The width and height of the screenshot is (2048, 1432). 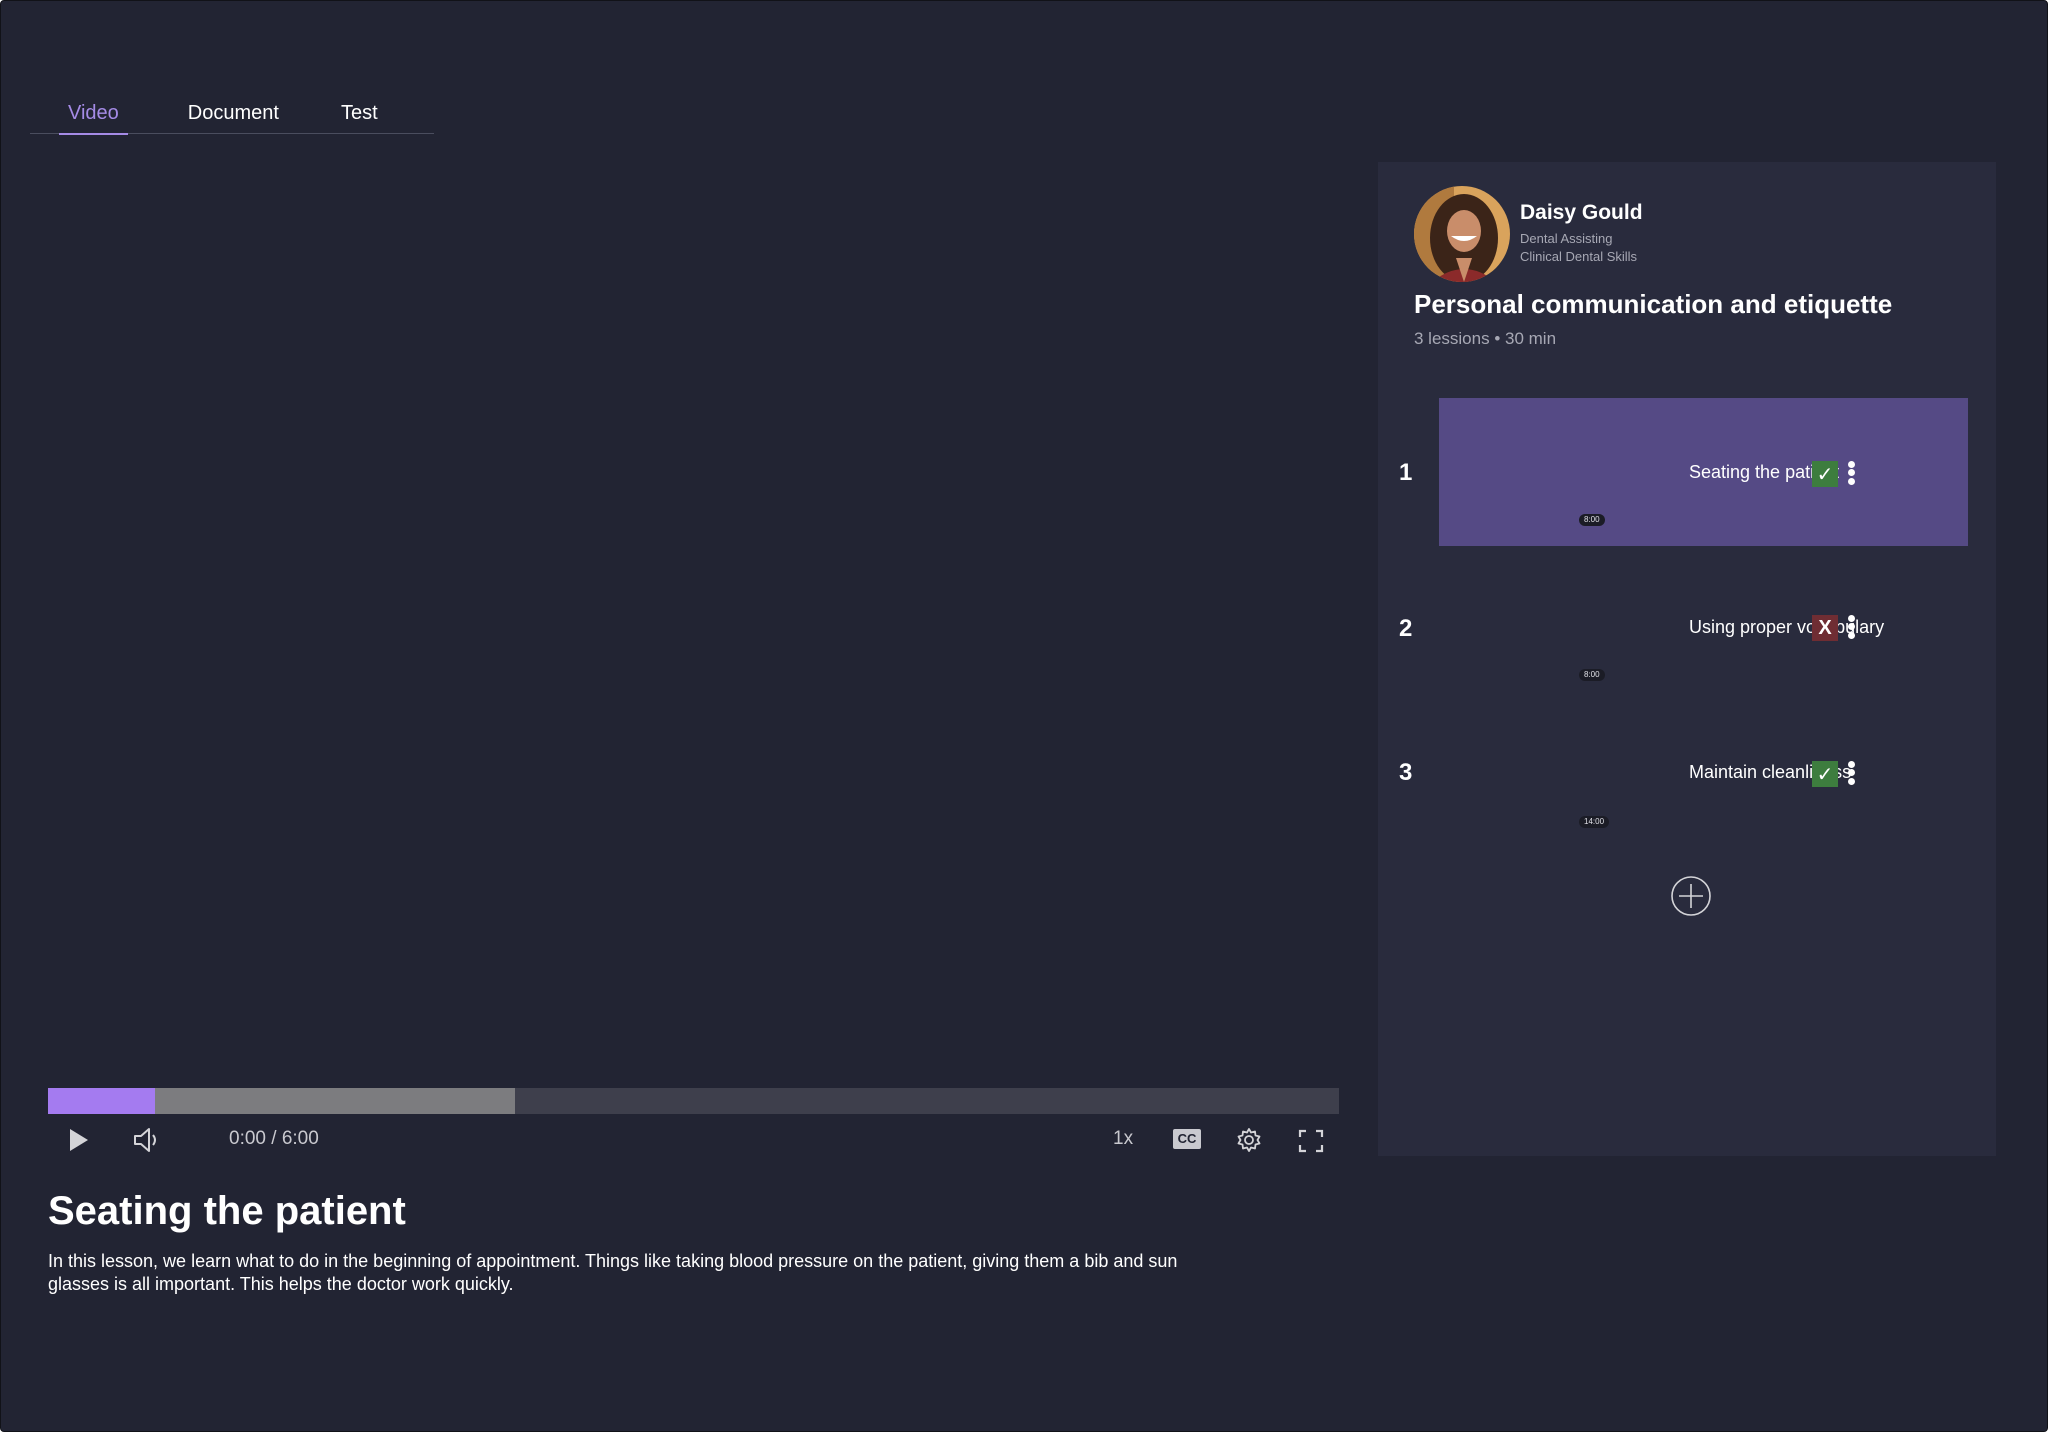 What do you see at coordinates (1687, 472) in the screenshot?
I see `lesson-item-1: 1 Seating the patient 8:00 ✓` at bounding box center [1687, 472].